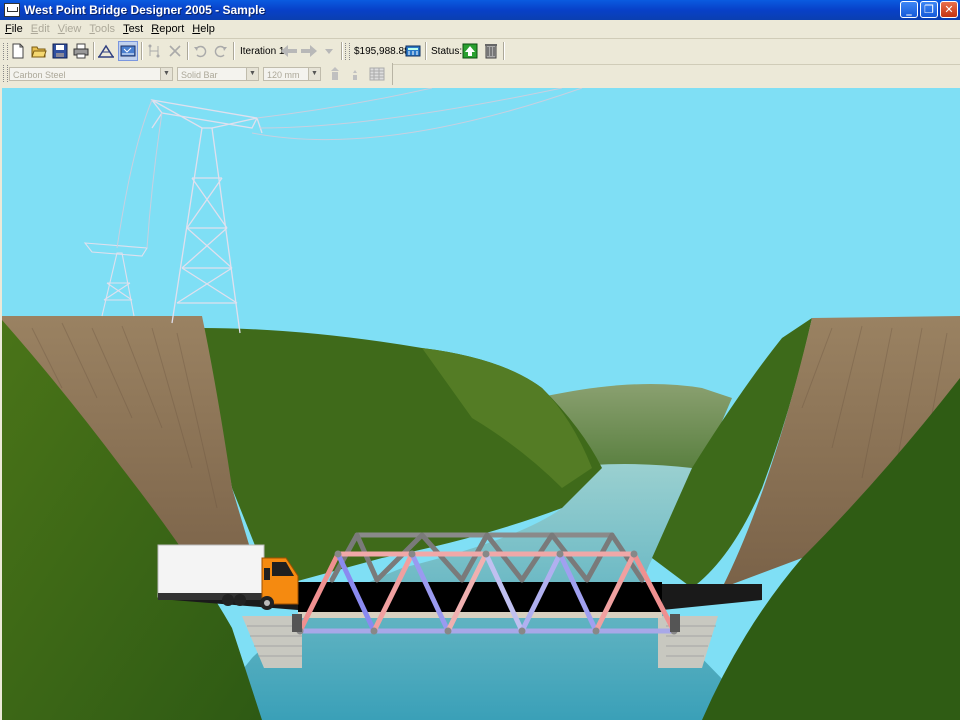 The width and height of the screenshot is (960, 720). What do you see at coordinates (491, 51) in the screenshot?
I see `trash-icon` at bounding box center [491, 51].